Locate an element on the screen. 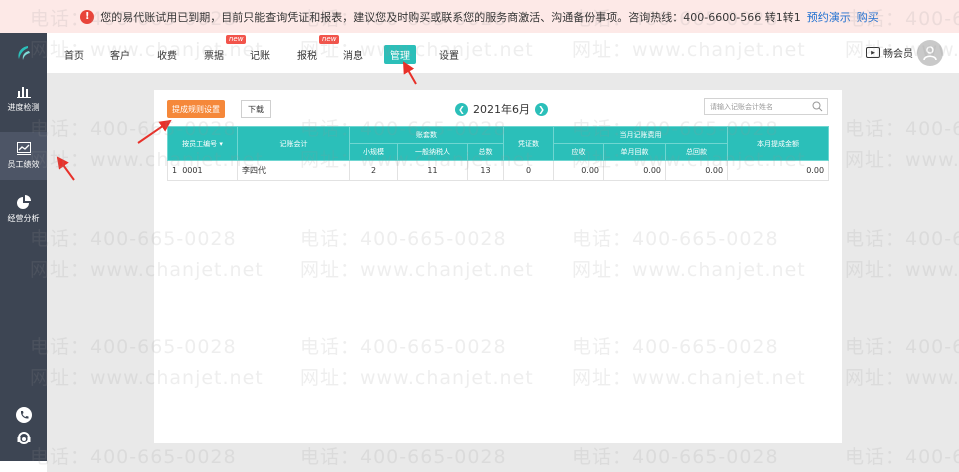  annotation-arrows is located at coordinates (236, 121).